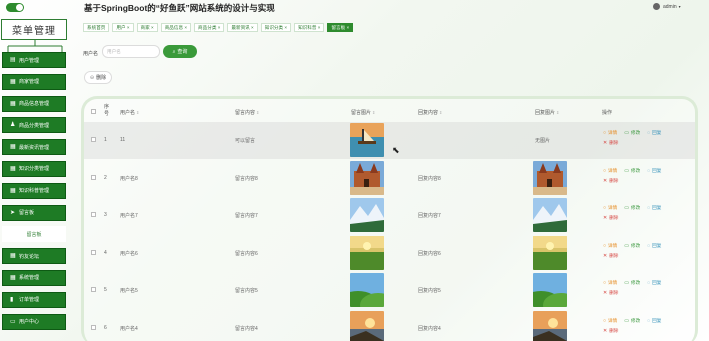 This screenshot has width=709, height=341. I want to click on info-icon: ○, so click(605, 133).